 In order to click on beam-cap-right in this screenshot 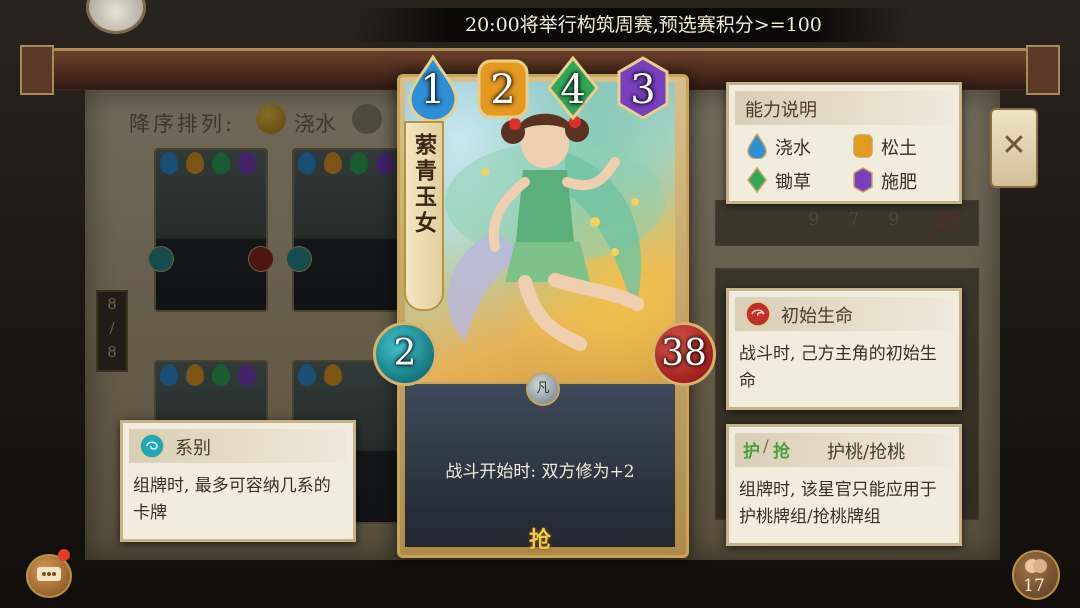, I will do `click(1043, 70)`.